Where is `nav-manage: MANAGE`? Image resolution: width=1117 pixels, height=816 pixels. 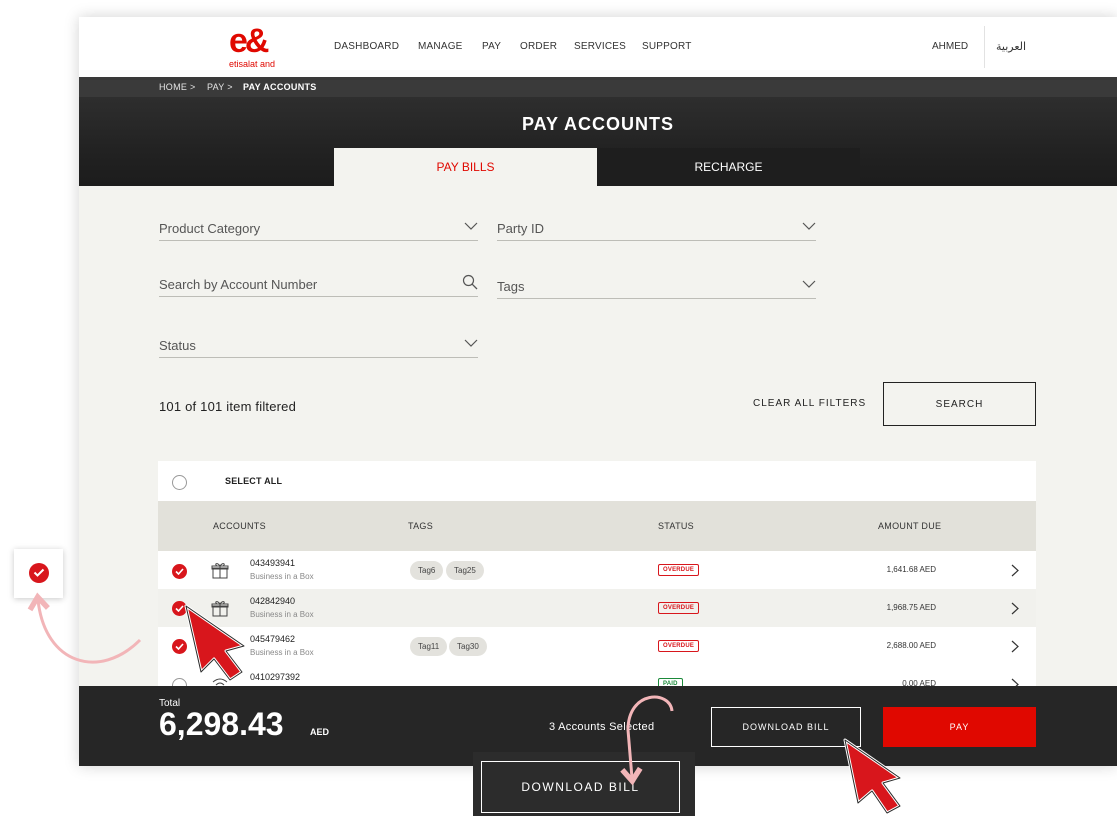
nav-manage: MANAGE is located at coordinates (440, 46).